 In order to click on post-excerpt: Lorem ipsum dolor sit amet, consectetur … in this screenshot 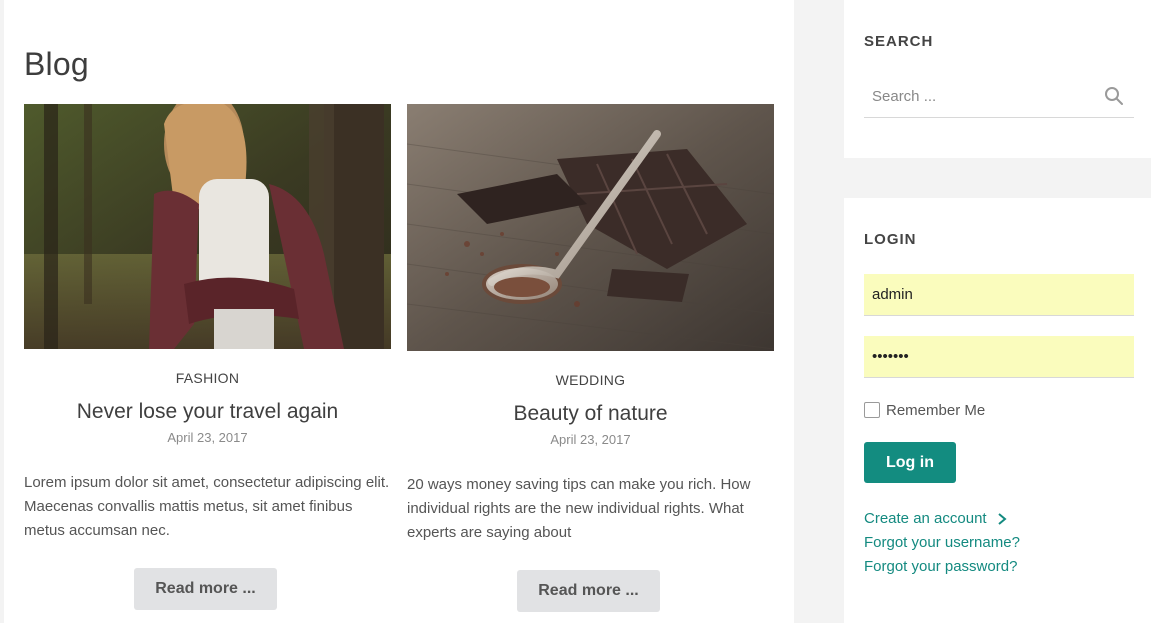, I will do `click(207, 506)`.